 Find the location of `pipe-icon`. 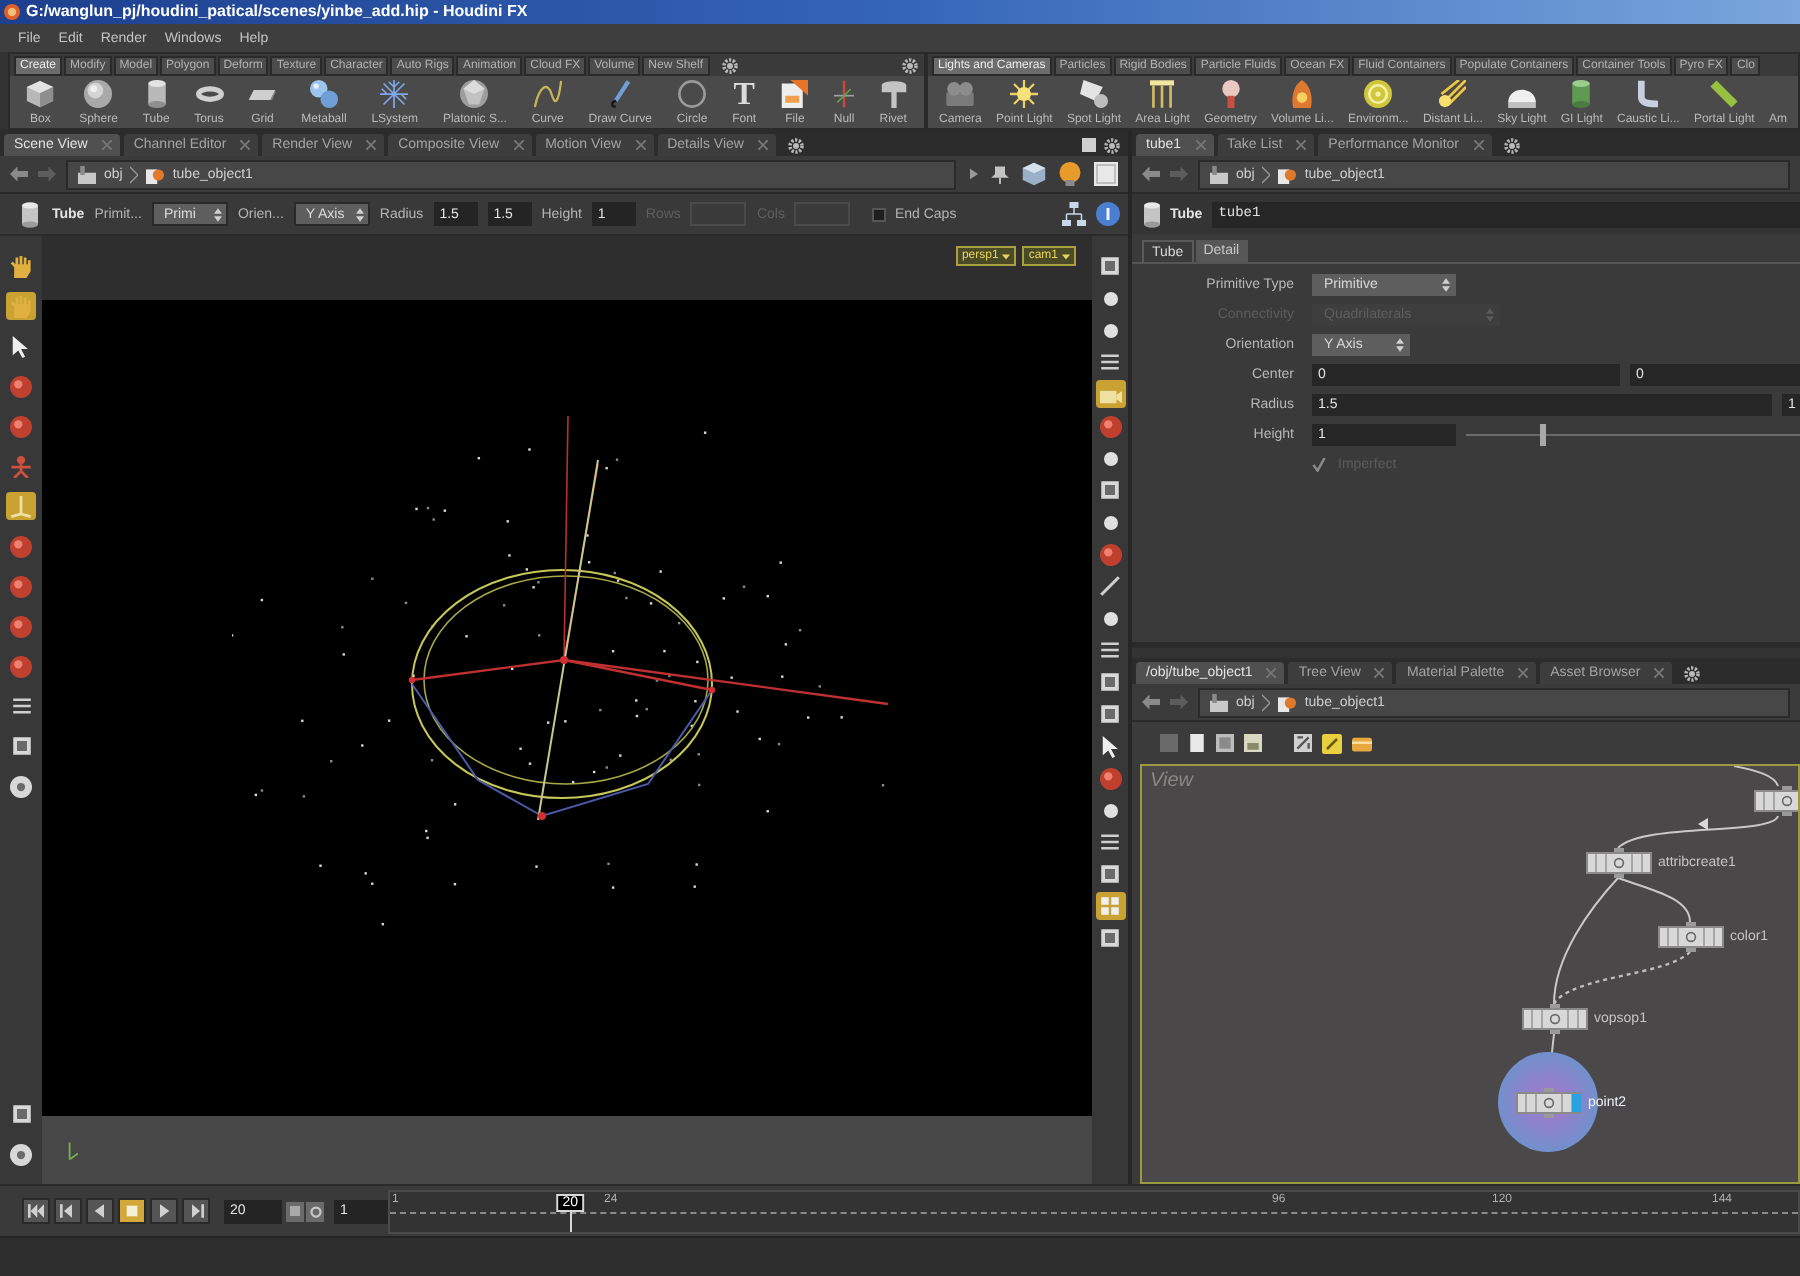

pipe-icon is located at coordinates (1648, 94).